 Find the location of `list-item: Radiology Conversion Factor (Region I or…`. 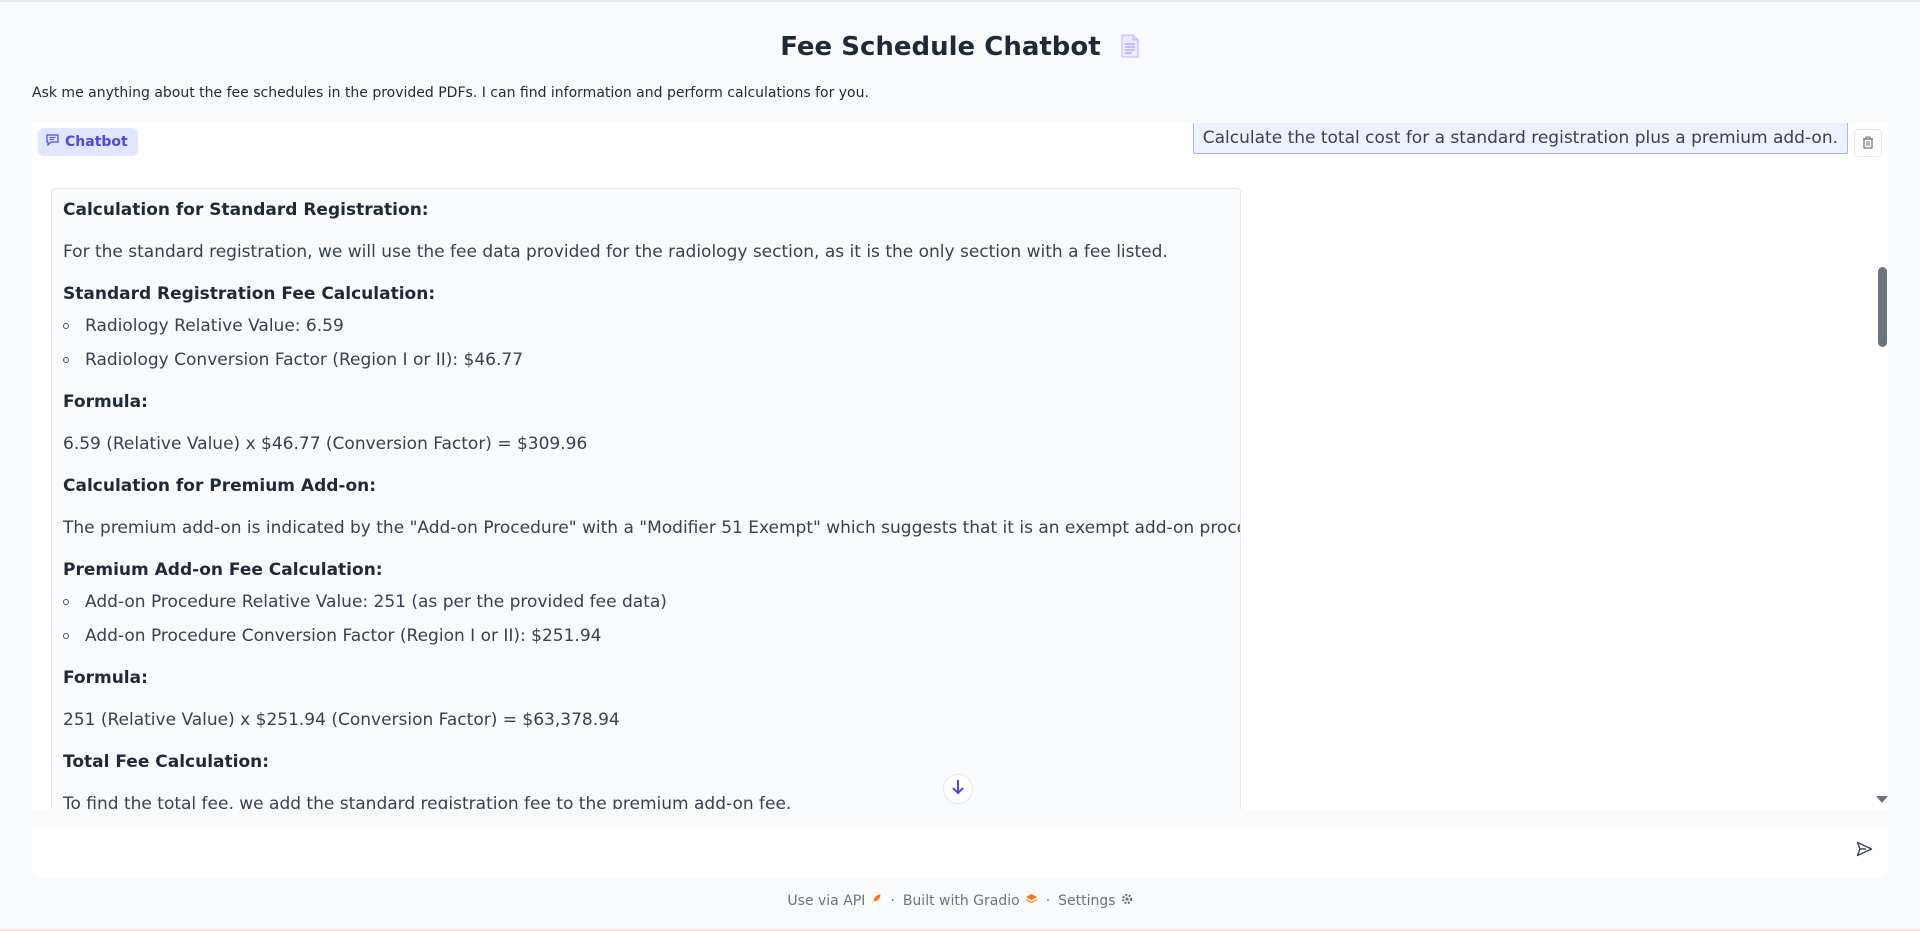

list-item: Radiology Conversion Factor (Region I or… is located at coordinates (293, 360).